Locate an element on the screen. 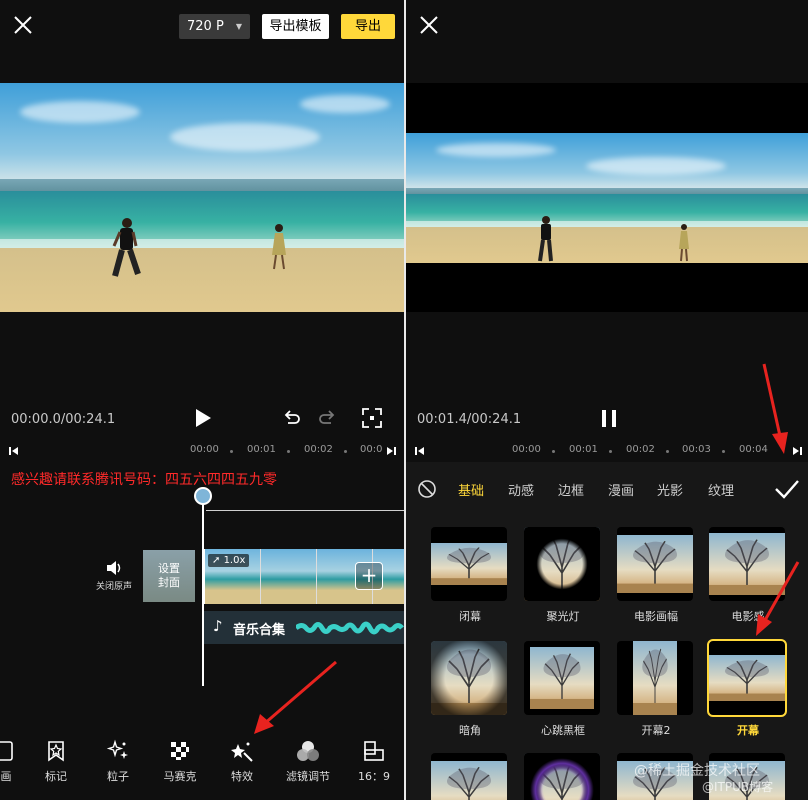 The image size is (808, 800). tool-filter-adjust: 滤镜调节 is located at coordinates (308, 760).